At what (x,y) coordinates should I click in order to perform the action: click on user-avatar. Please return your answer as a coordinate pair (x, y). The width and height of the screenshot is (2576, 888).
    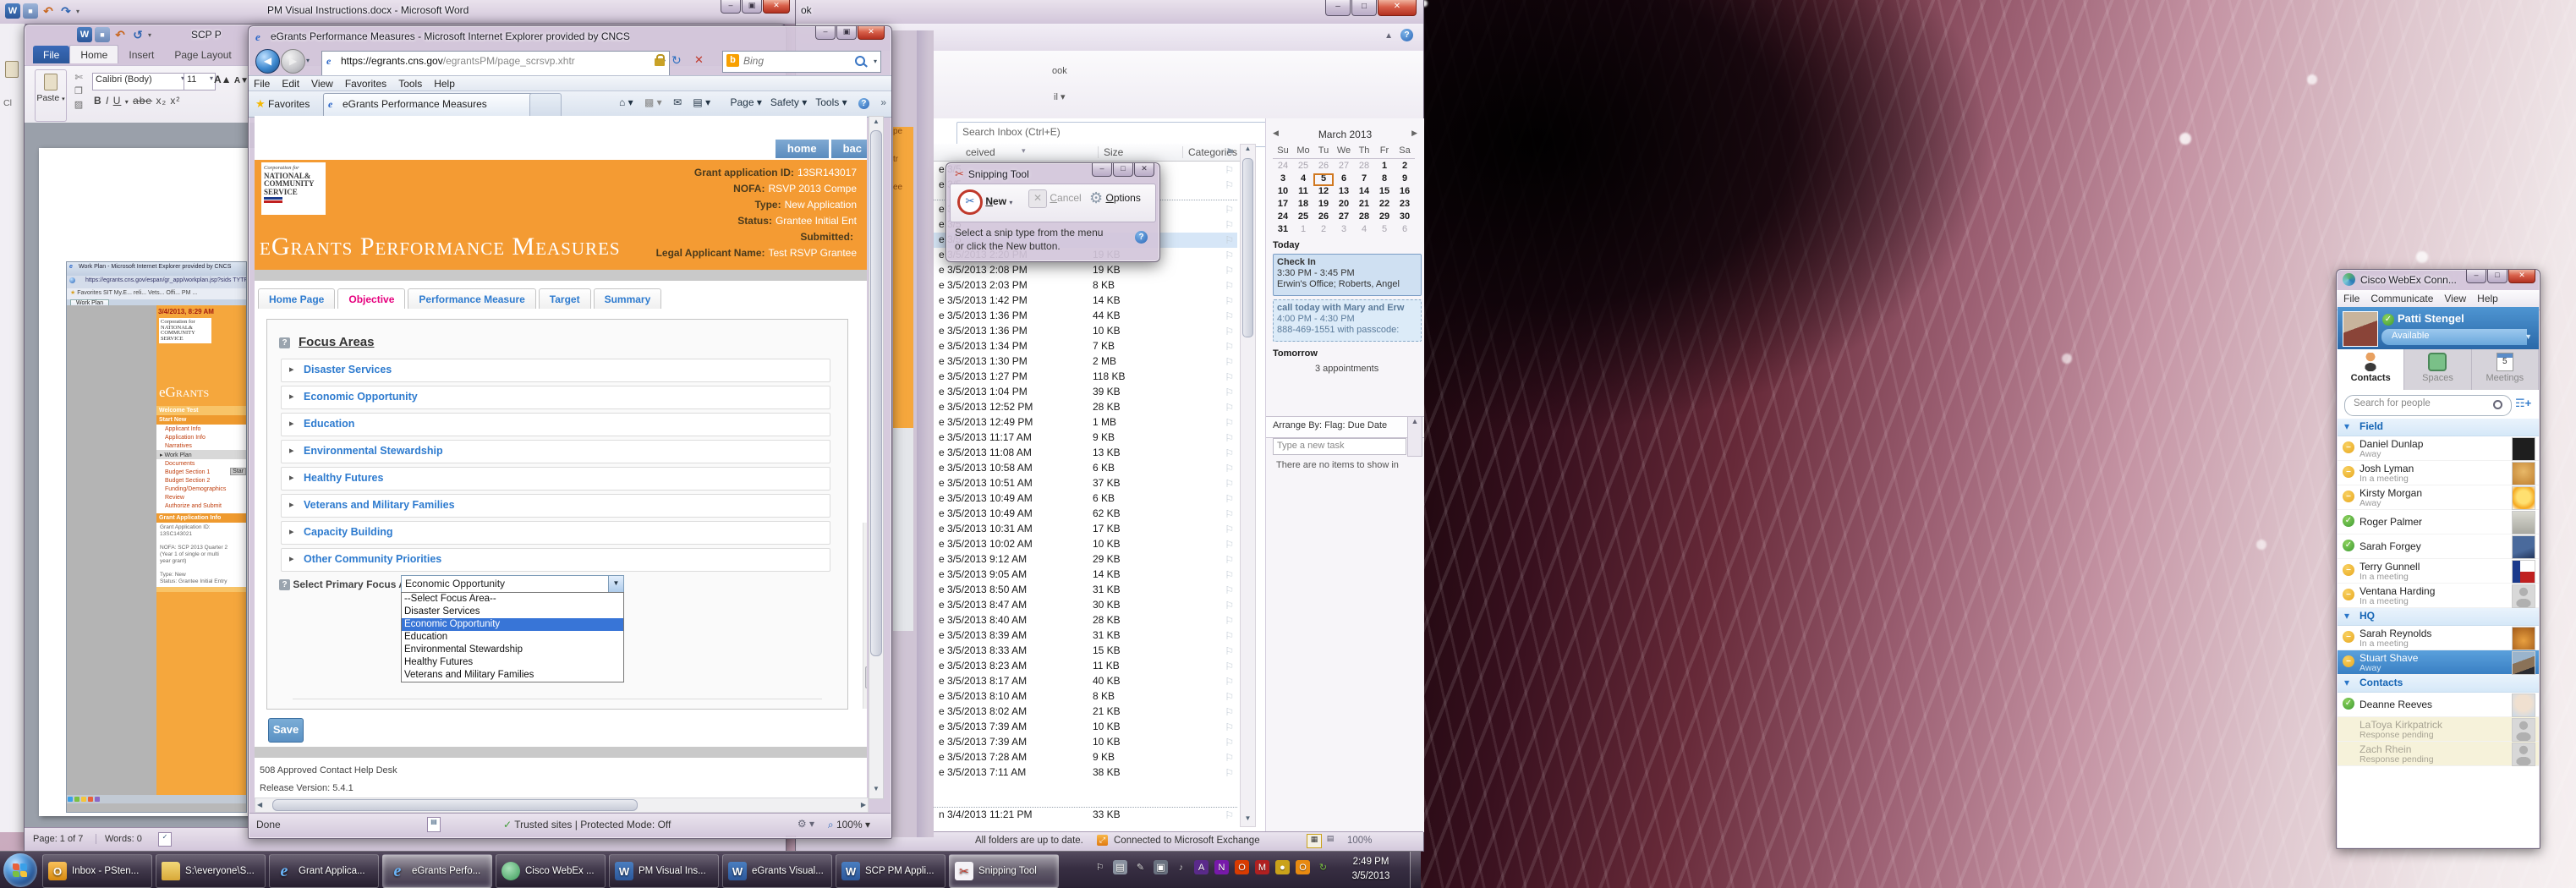
    Looking at the image, I should click on (2360, 329).